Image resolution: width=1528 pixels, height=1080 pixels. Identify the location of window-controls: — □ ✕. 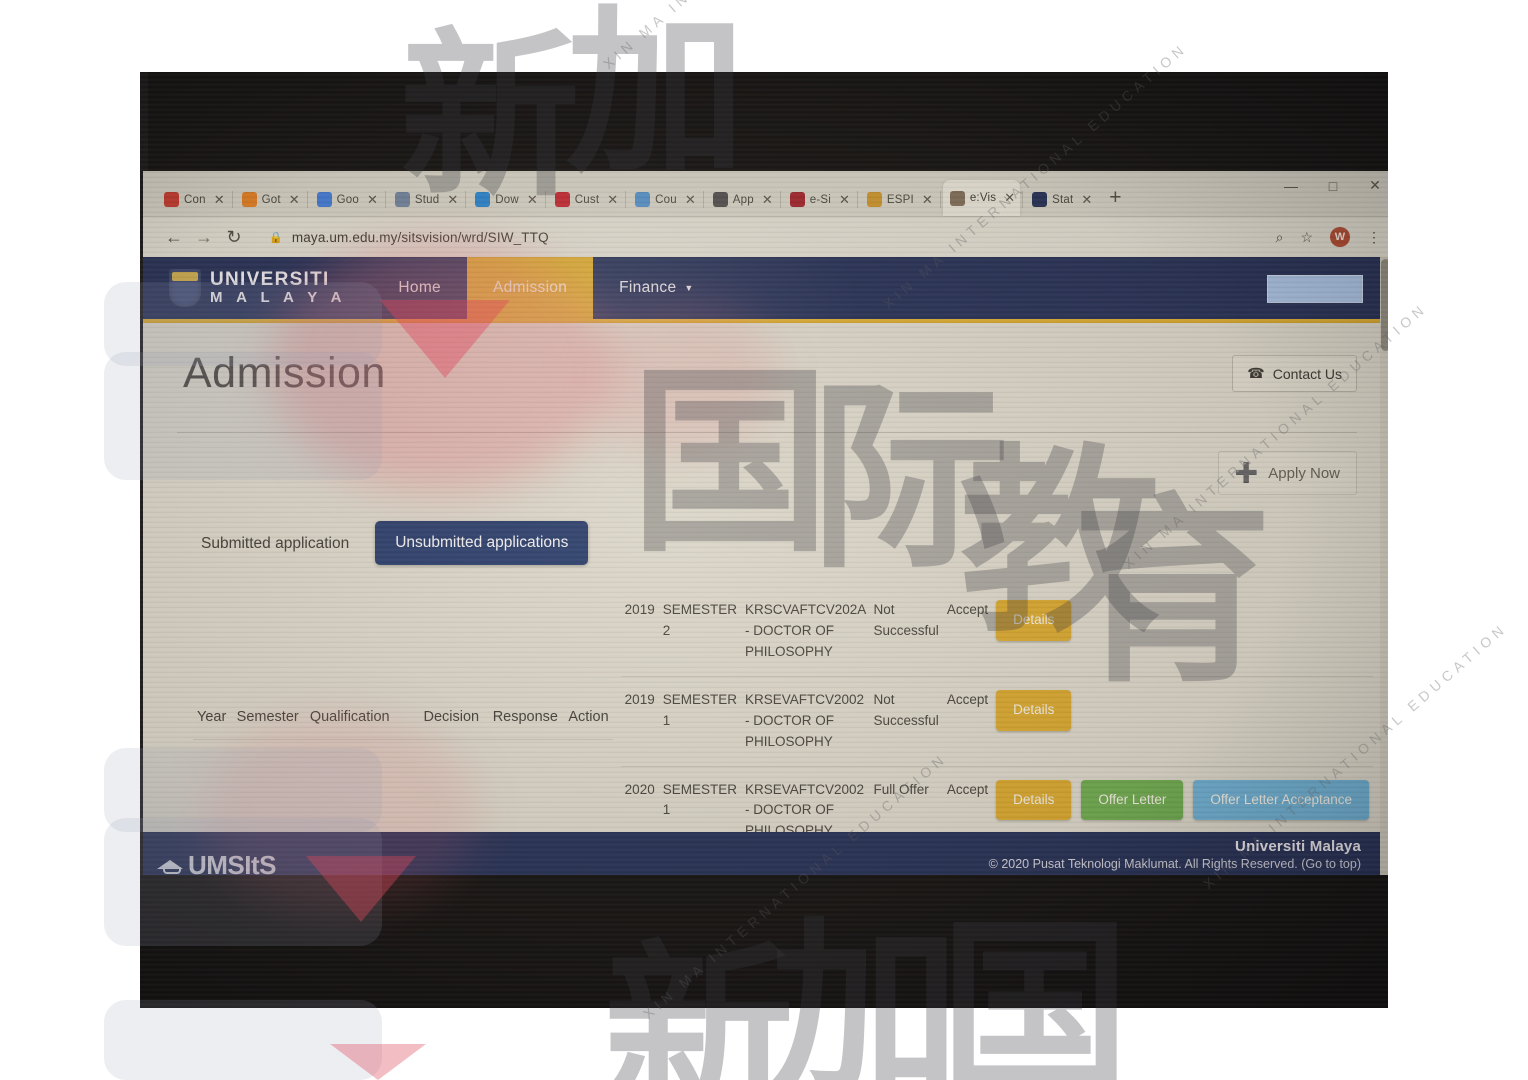
(1333, 185).